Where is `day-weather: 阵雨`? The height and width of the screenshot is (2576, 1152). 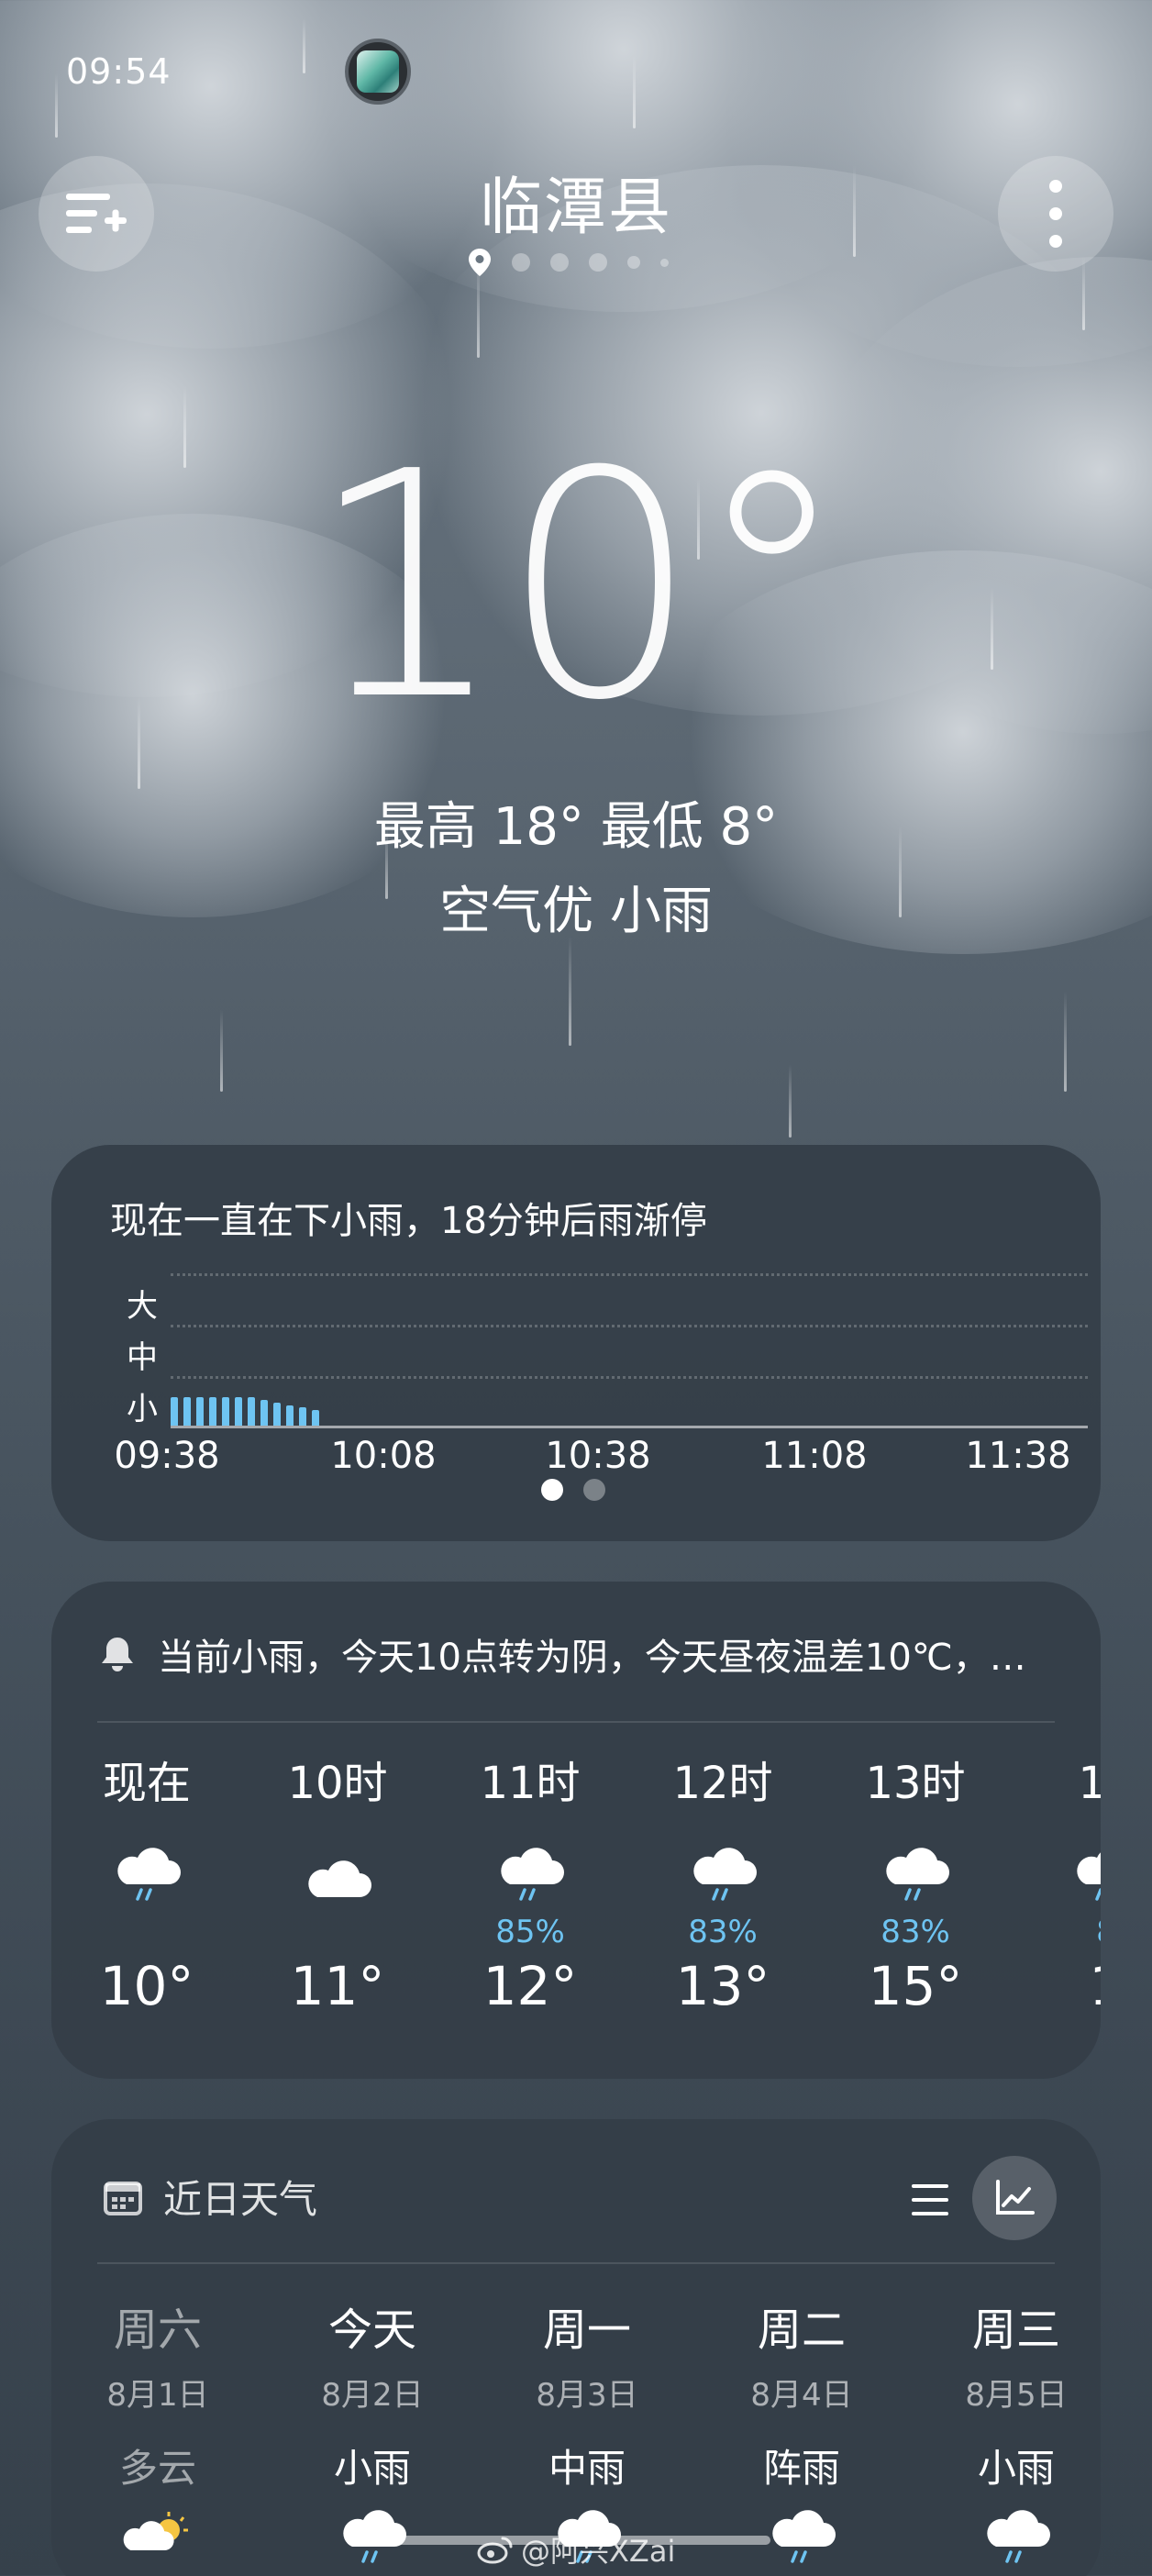
day-weather: 阵雨 is located at coordinates (801, 2468).